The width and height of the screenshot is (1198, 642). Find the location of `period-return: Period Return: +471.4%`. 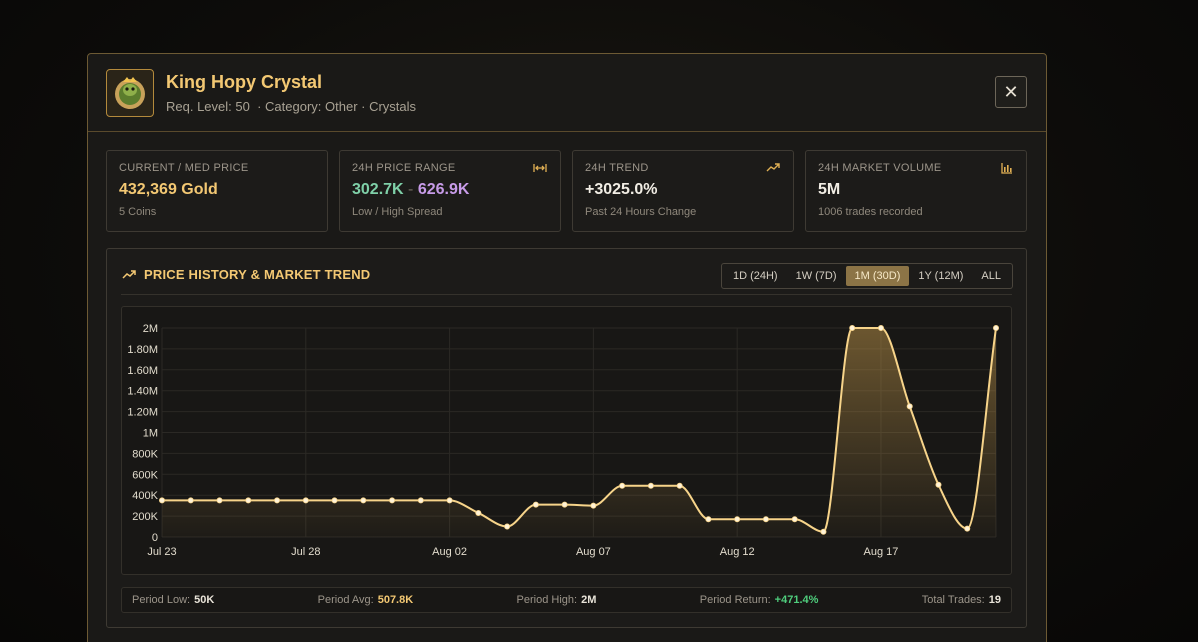

period-return: Period Return: +471.4% is located at coordinates (759, 600).